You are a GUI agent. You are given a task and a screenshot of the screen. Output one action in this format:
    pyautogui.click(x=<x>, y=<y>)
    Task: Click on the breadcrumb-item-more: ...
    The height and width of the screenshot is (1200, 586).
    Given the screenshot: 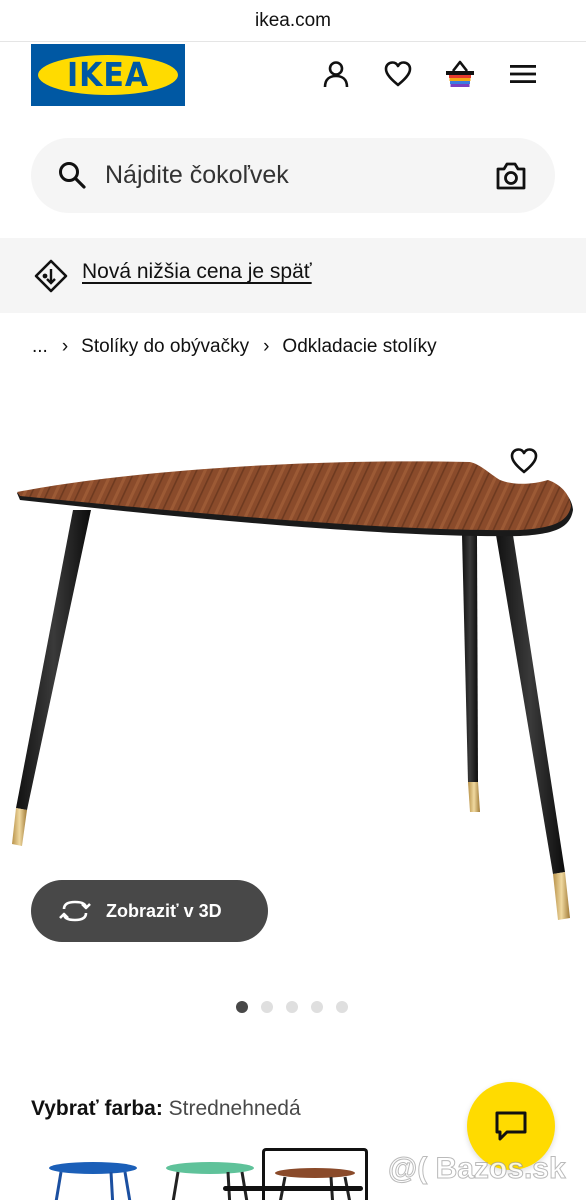 What is the action you would take?
    pyautogui.click(x=40, y=347)
    